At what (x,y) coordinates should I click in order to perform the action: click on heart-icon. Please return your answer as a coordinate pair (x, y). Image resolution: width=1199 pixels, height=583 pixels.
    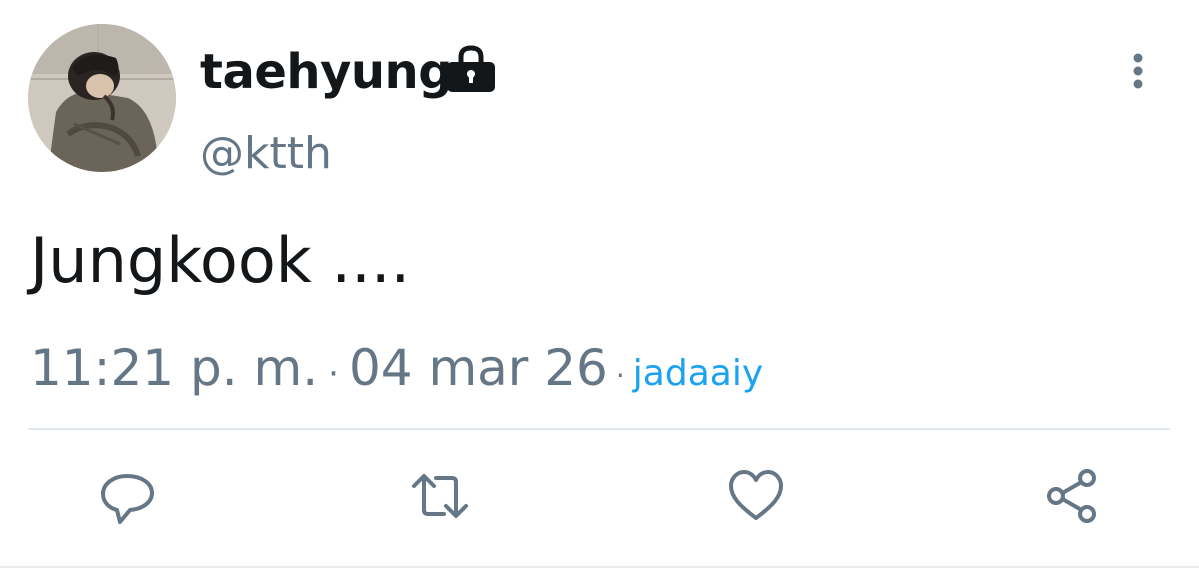
    Looking at the image, I should click on (756, 495).